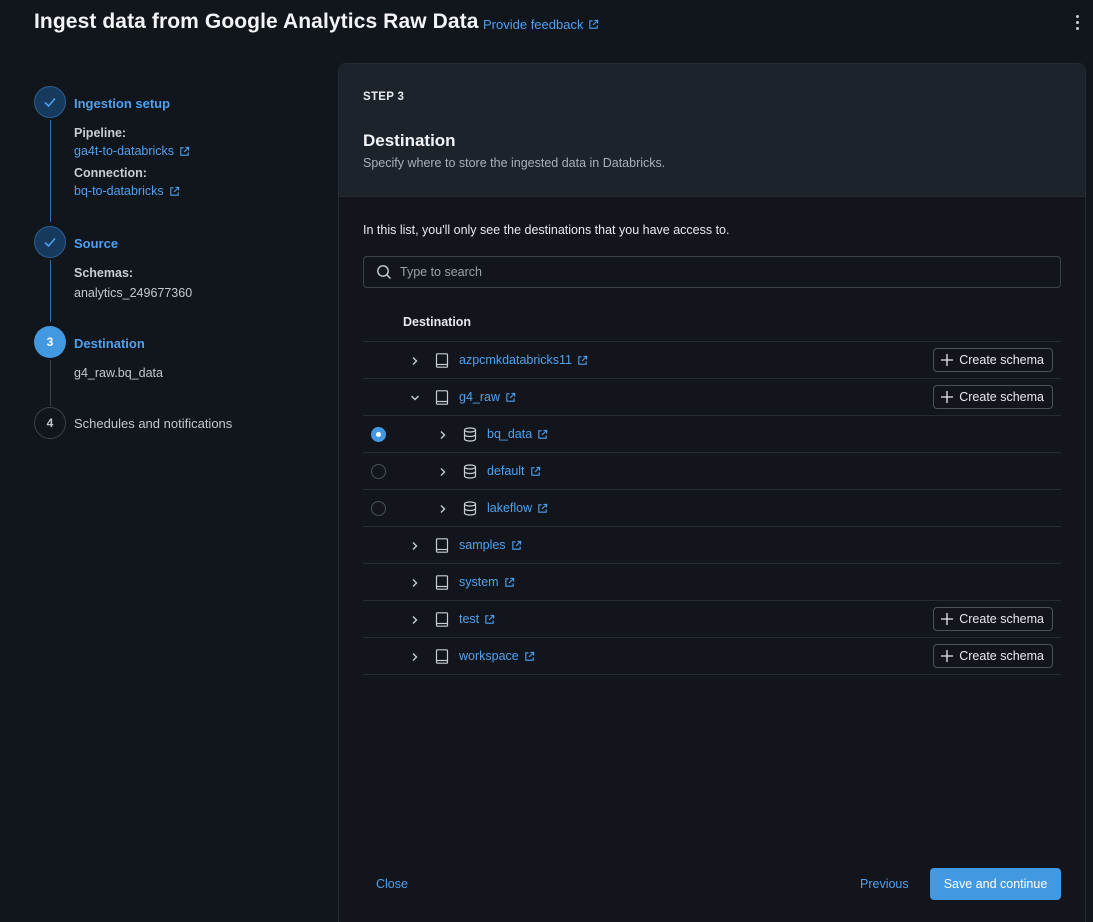 The width and height of the screenshot is (1093, 922). Describe the element at coordinates (409, 140) in the screenshot. I see `panel-title: Destination` at that location.